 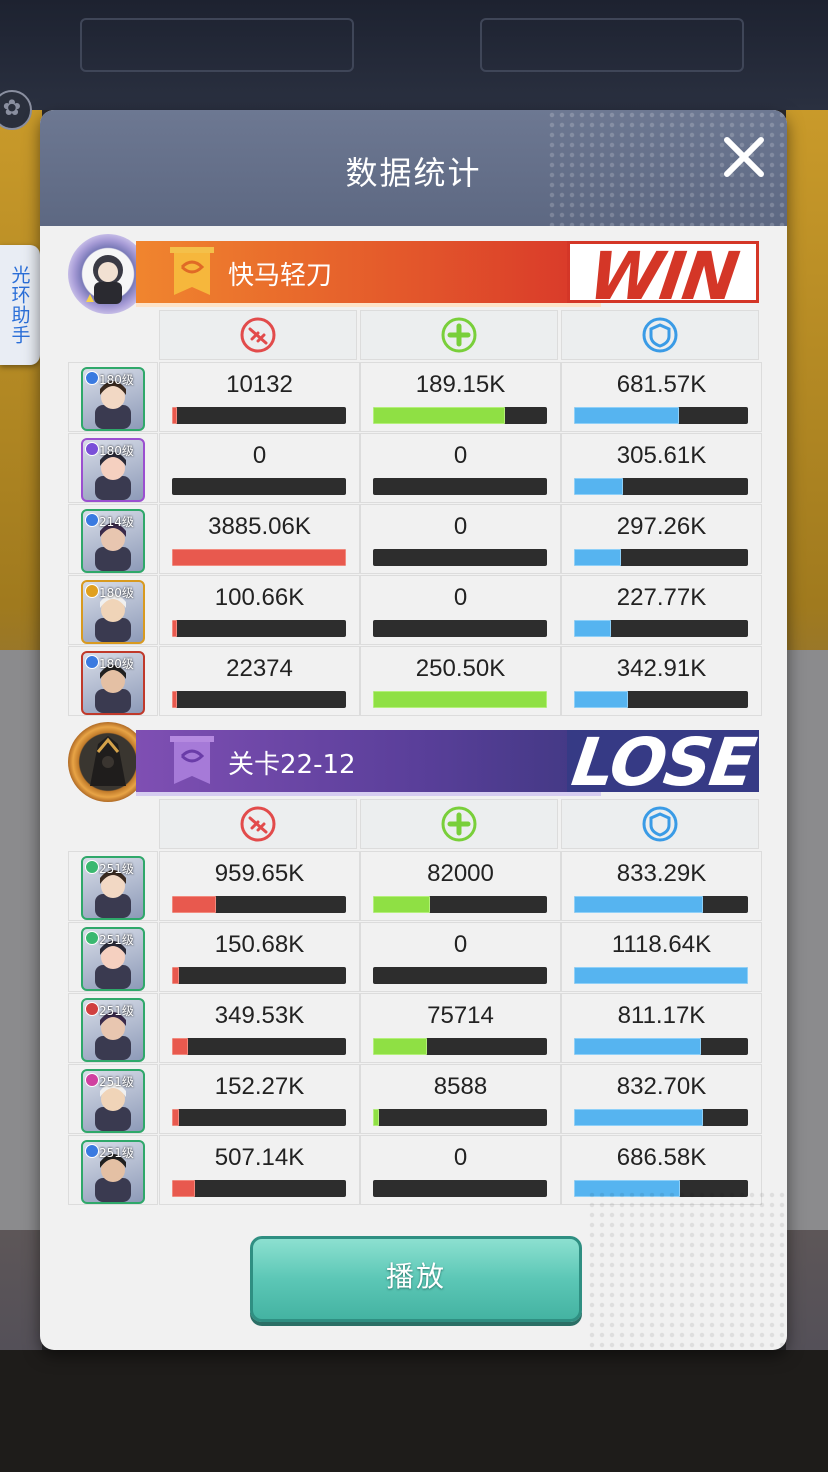 I want to click on heal-column-header, so click(x=459, y=824).